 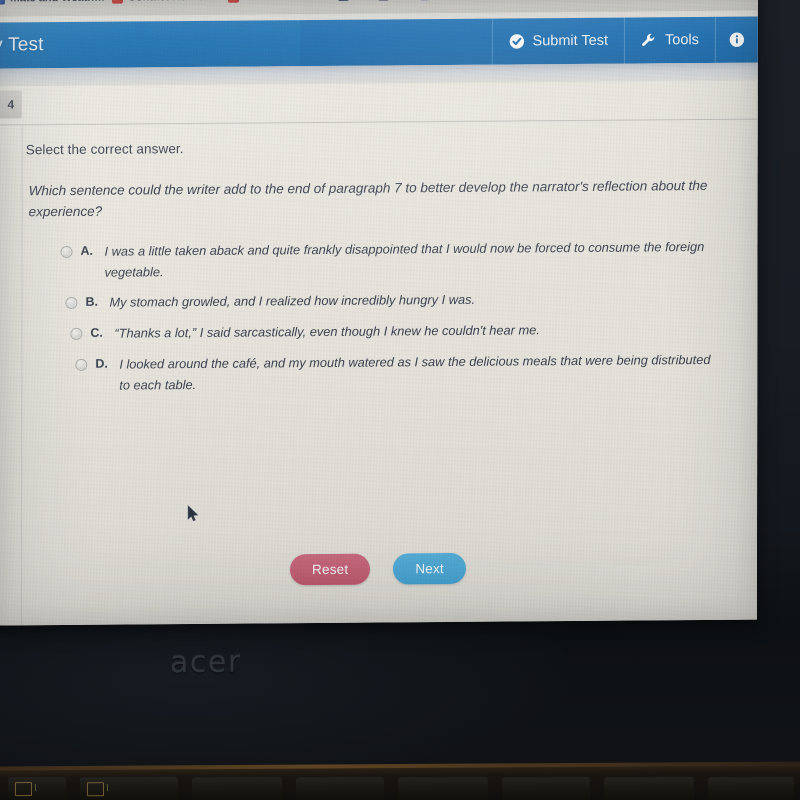 What do you see at coordinates (117, 2) in the screenshot?
I see `red-favicon-icon` at bounding box center [117, 2].